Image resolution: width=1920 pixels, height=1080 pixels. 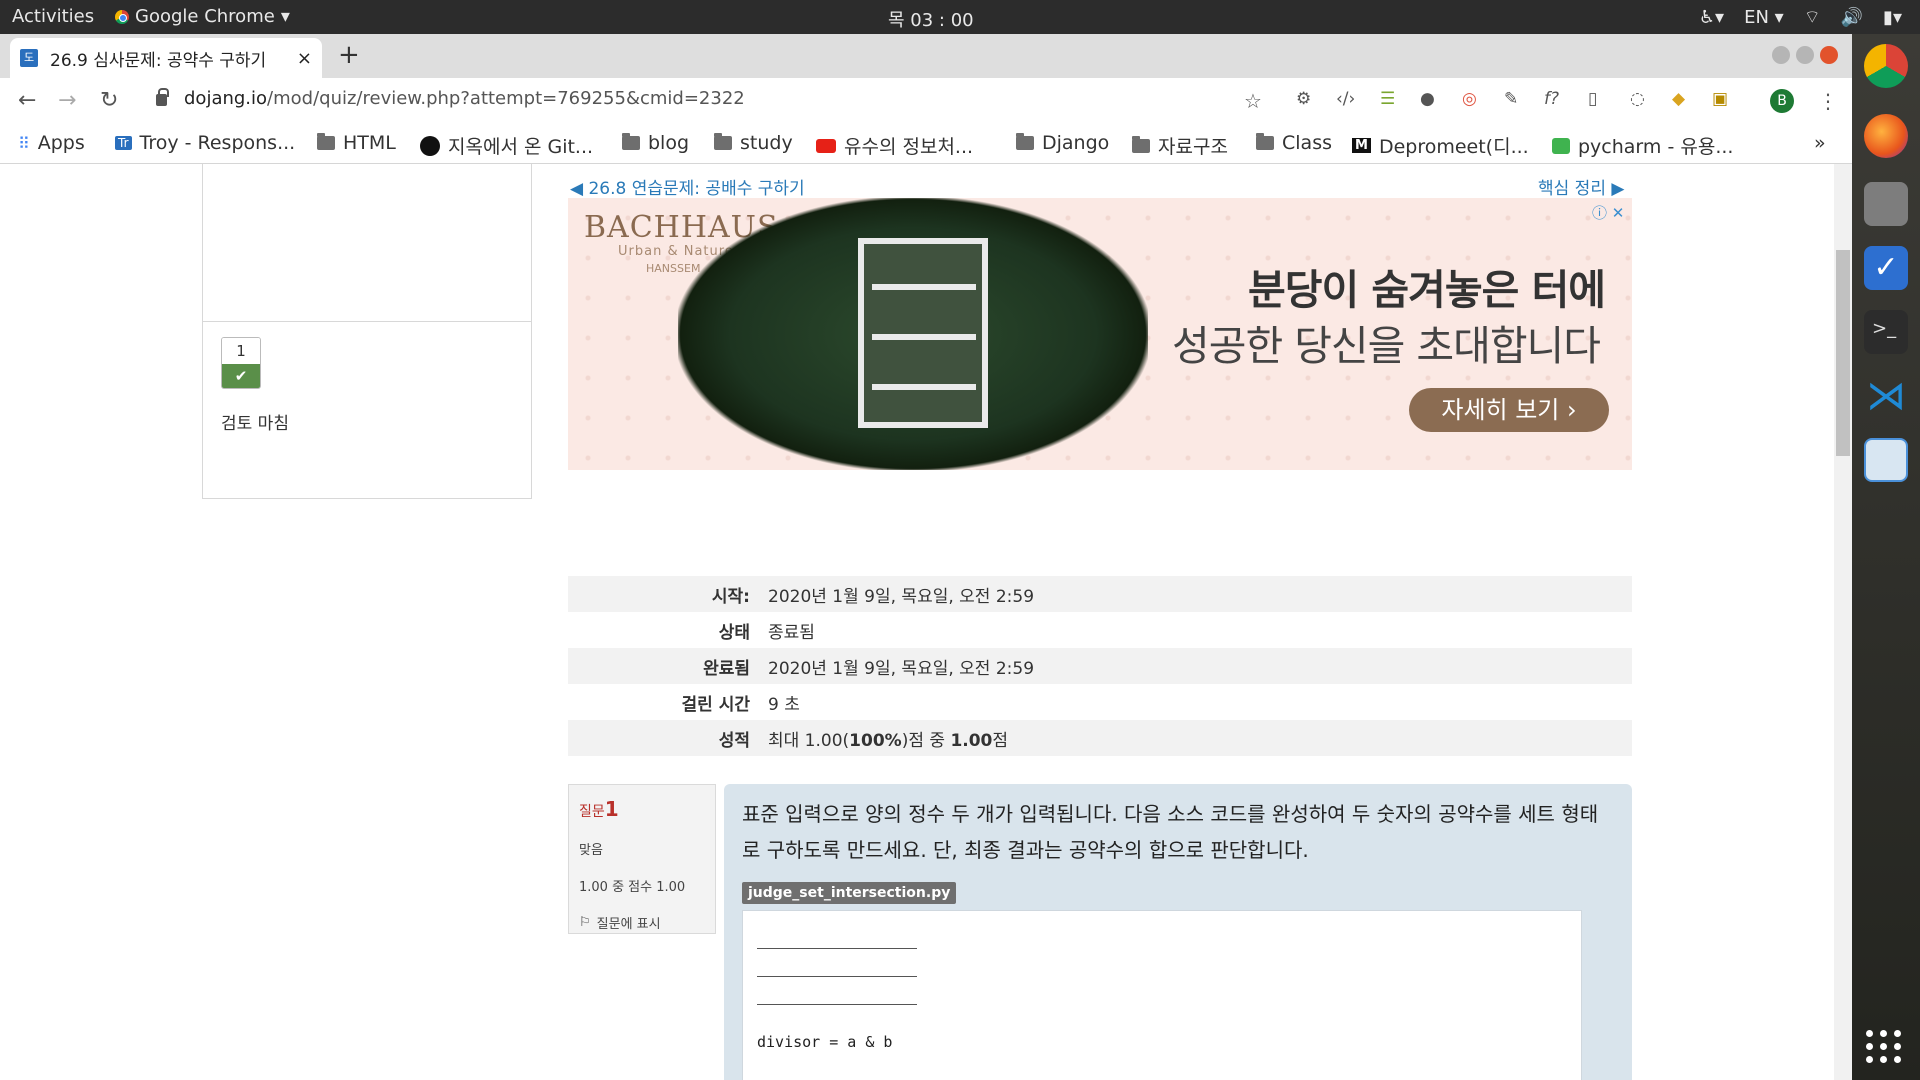 What do you see at coordinates (369, 143) in the screenshot?
I see `bookmark-label: HTML` at bounding box center [369, 143].